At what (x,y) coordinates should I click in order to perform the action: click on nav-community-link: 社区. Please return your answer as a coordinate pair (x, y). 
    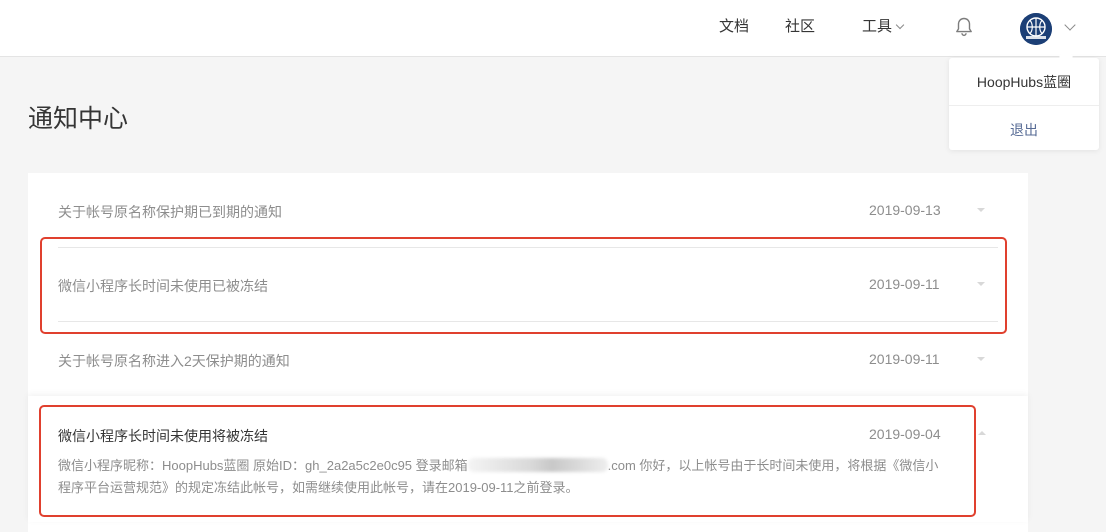
    Looking at the image, I should click on (800, 27).